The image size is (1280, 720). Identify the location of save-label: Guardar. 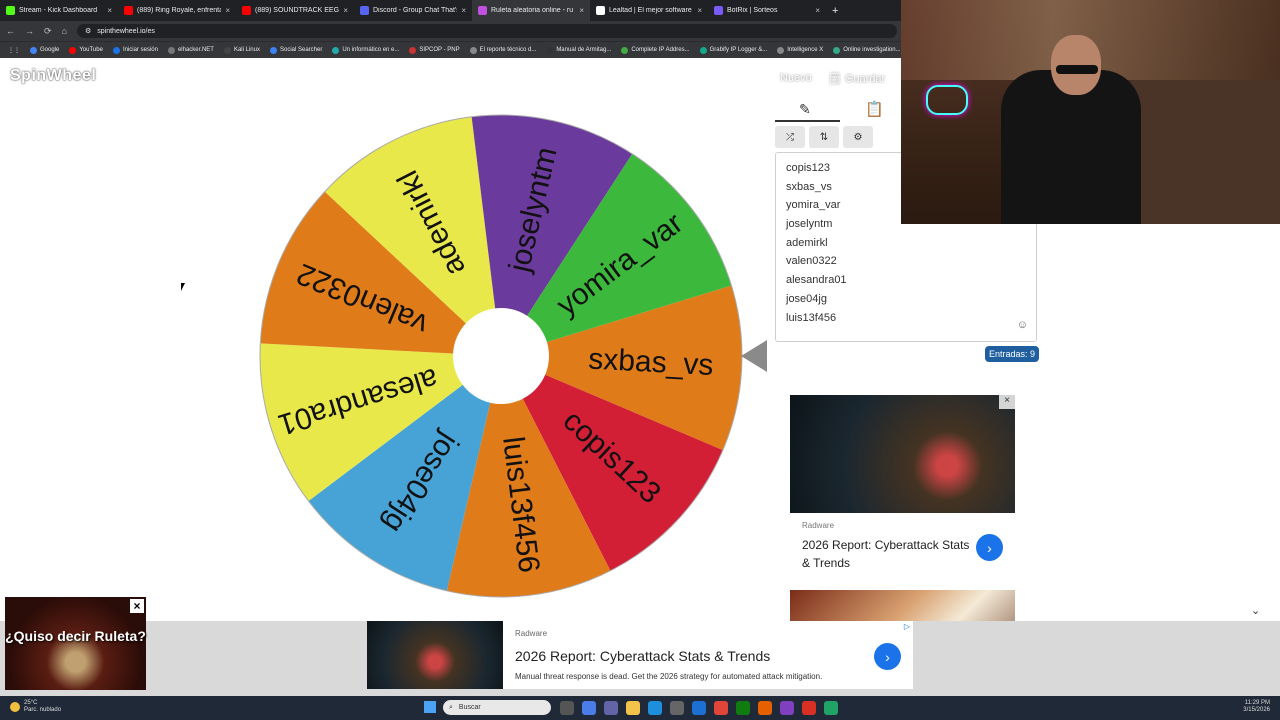
(865, 79).